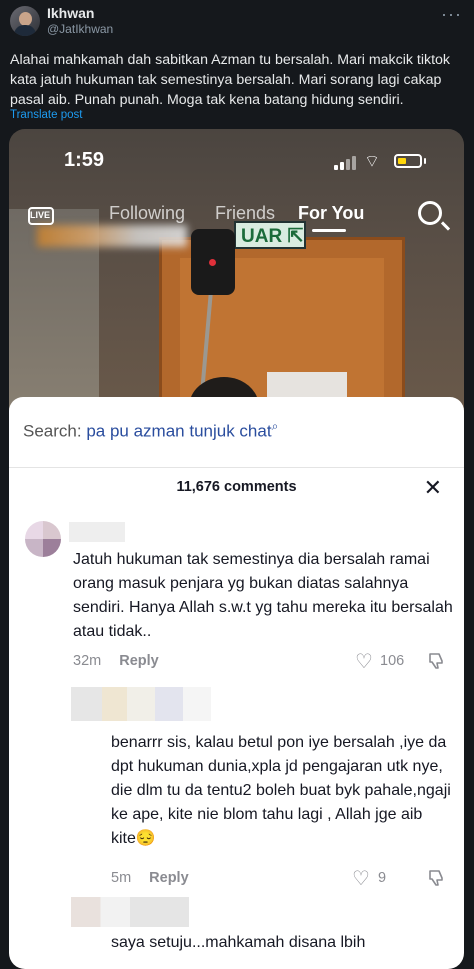 The height and width of the screenshot is (969, 474). Describe the element at coordinates (147, 213) in the screenshot. I see `tab-following: Following` at that location.